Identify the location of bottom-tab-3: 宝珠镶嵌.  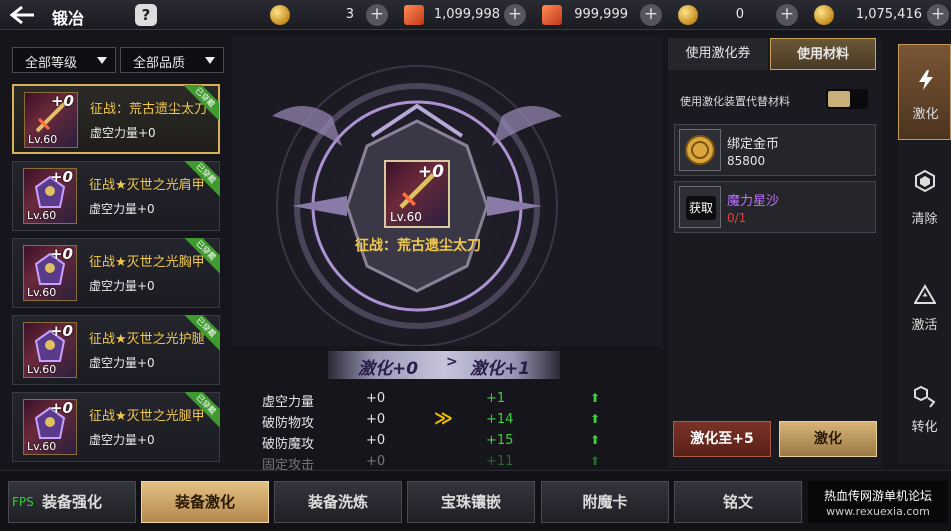
(471, 502).